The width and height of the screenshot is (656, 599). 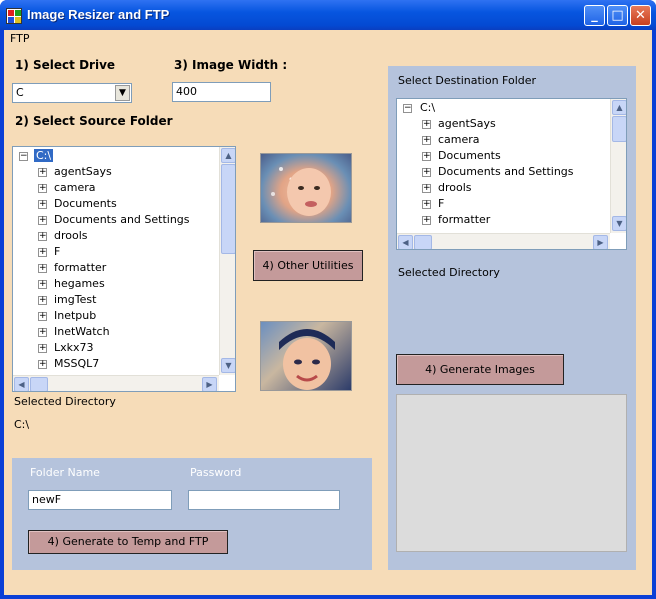 I want to click on image-width-label: 3) Image Width :, so click(x=231, y=65).